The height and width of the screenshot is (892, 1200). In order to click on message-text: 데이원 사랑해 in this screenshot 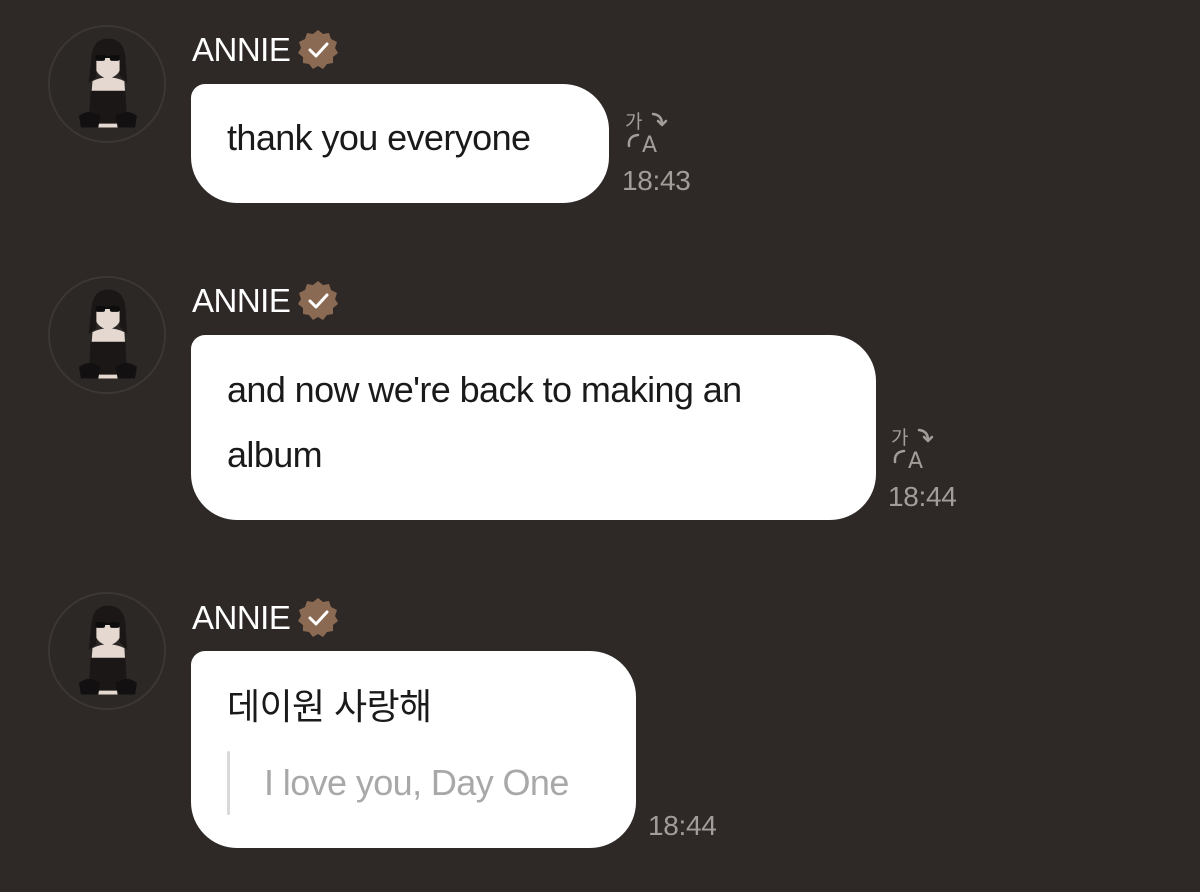, I will do `click(329, 706)`.